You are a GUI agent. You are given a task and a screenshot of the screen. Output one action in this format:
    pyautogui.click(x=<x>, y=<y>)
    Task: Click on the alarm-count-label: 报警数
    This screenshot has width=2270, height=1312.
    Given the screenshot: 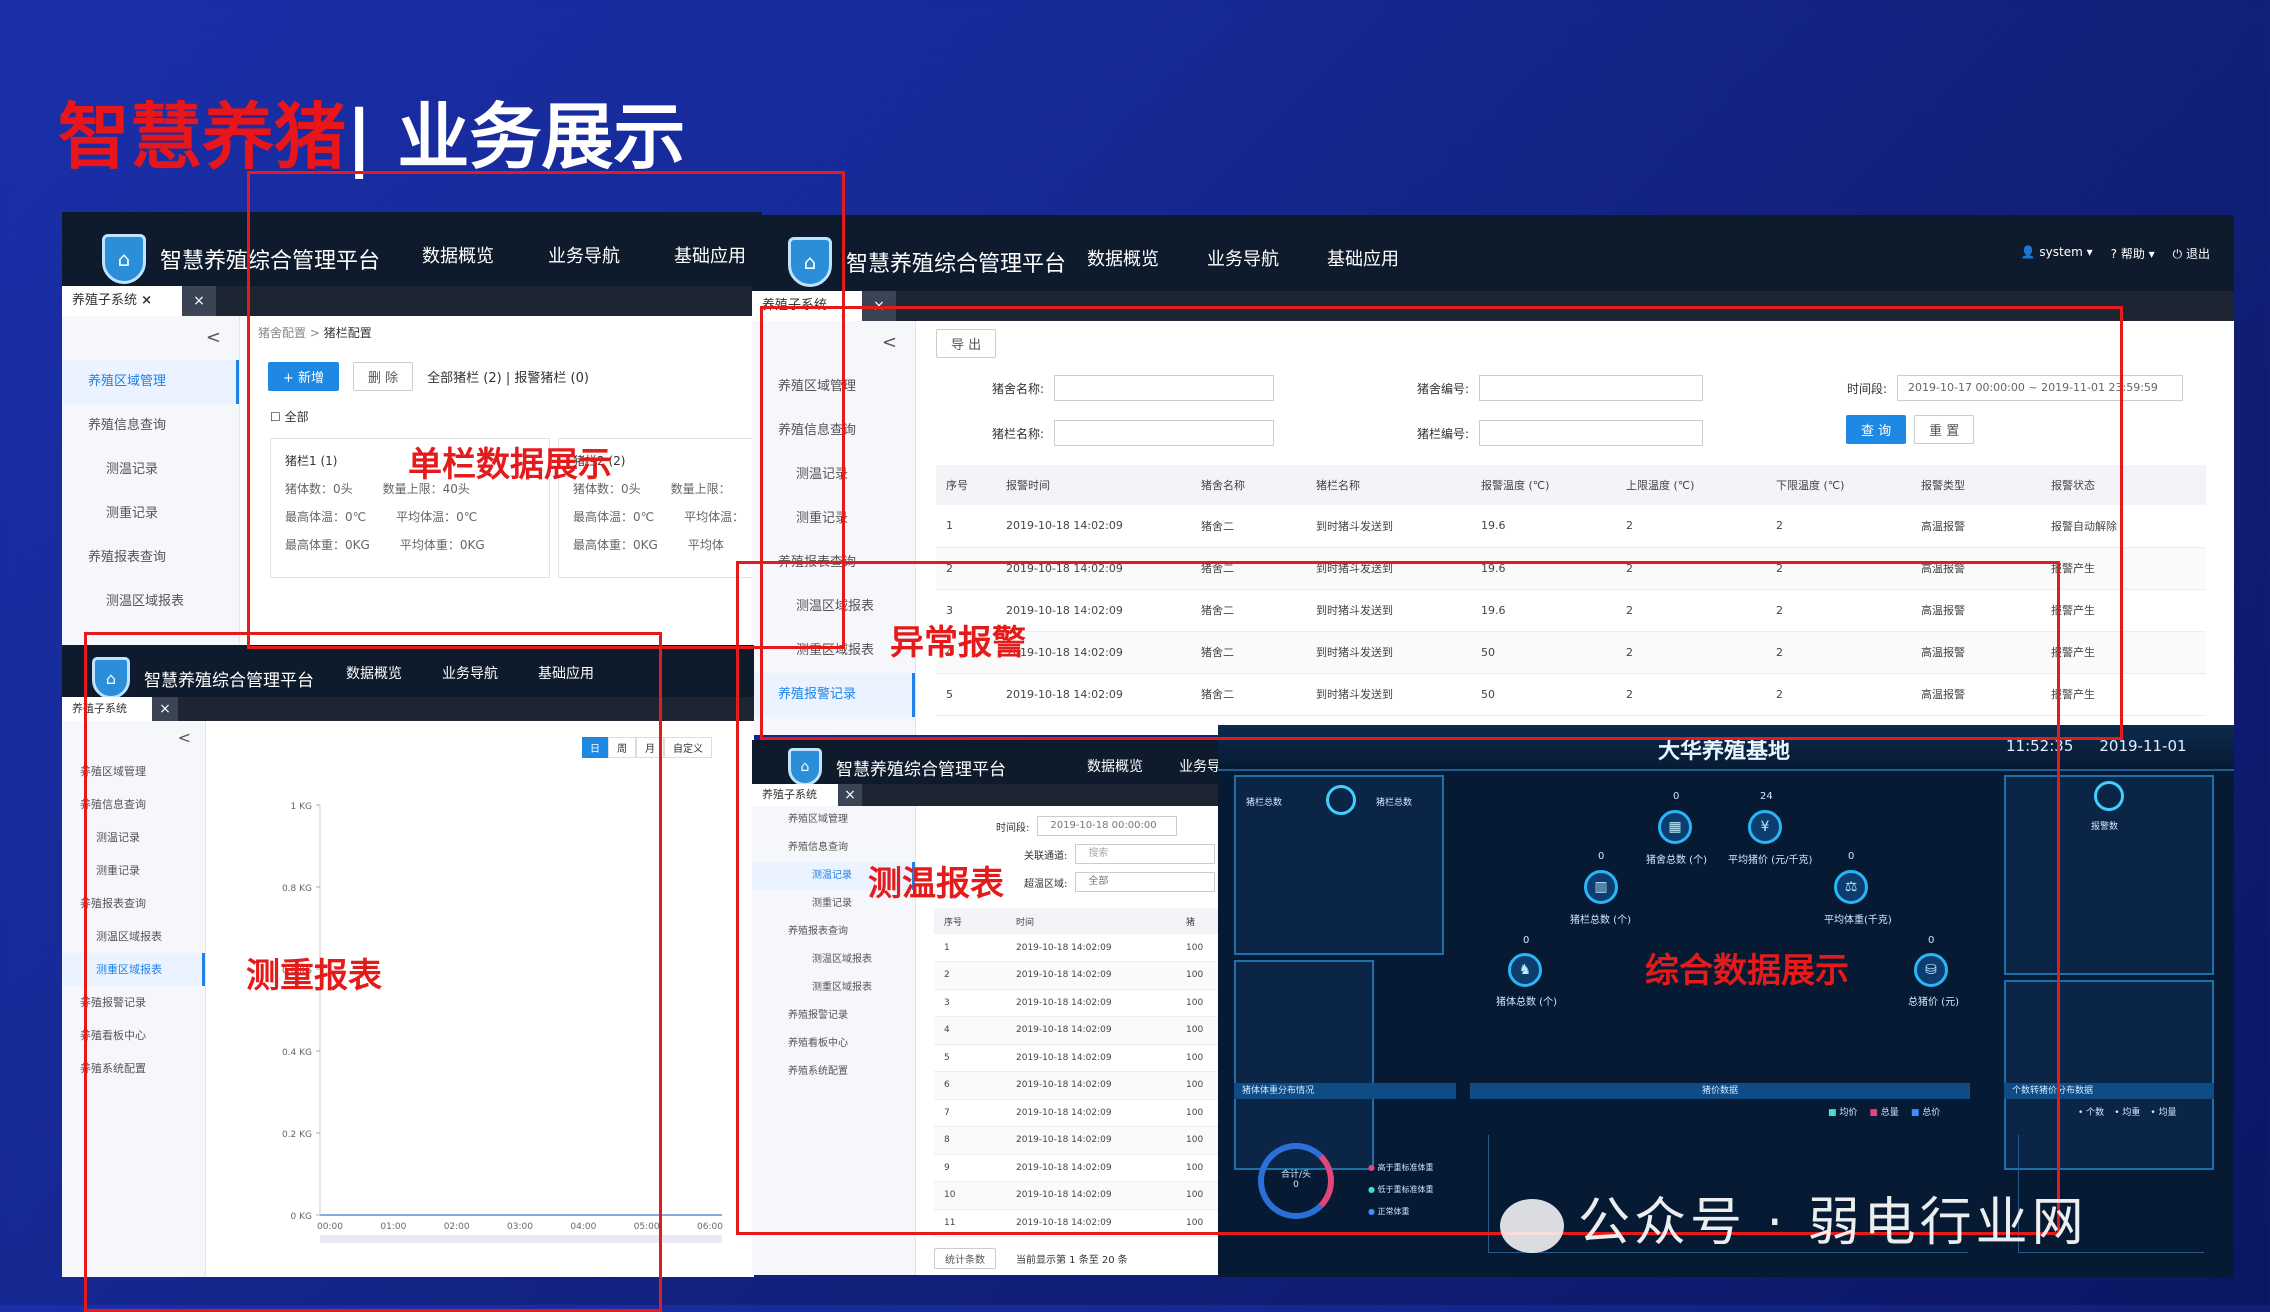 What is the action you would take?
    pyautogui.click(x=2105, y=827)
    